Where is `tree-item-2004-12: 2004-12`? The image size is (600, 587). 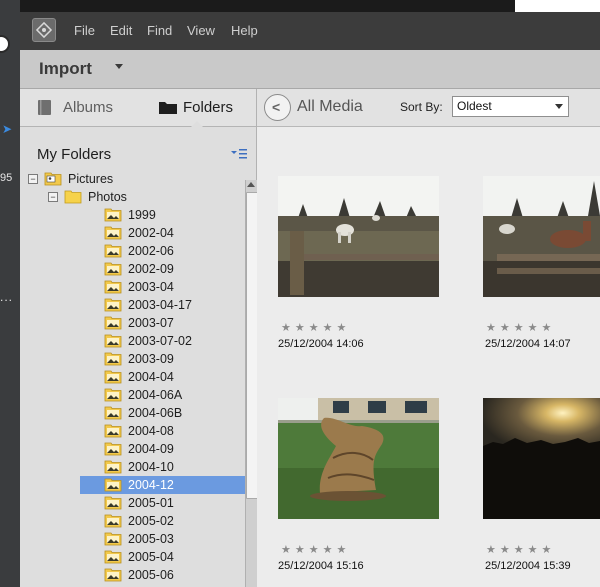 tree-item-2004-12: 2004-12 is located at coordinates (162, 485).